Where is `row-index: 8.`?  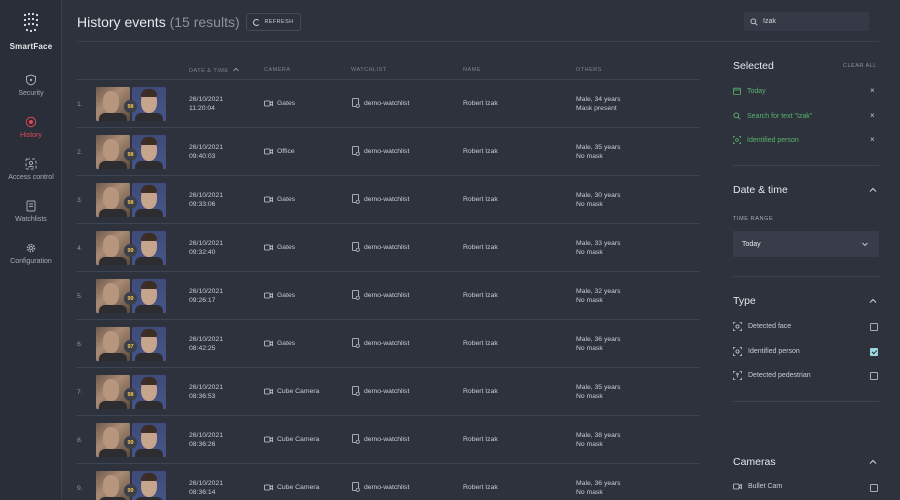
row-index: 8. is located at coordinates (80, 440).